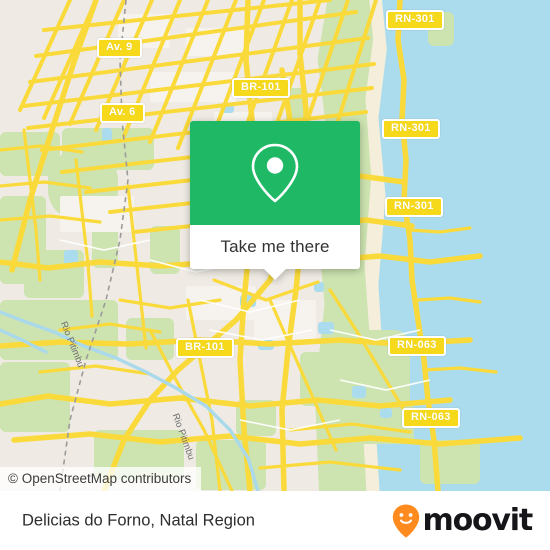 This screenshot has height=550, width=550. What do you see at coordinates (101, 479) in the screenshot?
I see `osm-attribution: © OpenStreetMap contributors` at bounding box center [101, 479].